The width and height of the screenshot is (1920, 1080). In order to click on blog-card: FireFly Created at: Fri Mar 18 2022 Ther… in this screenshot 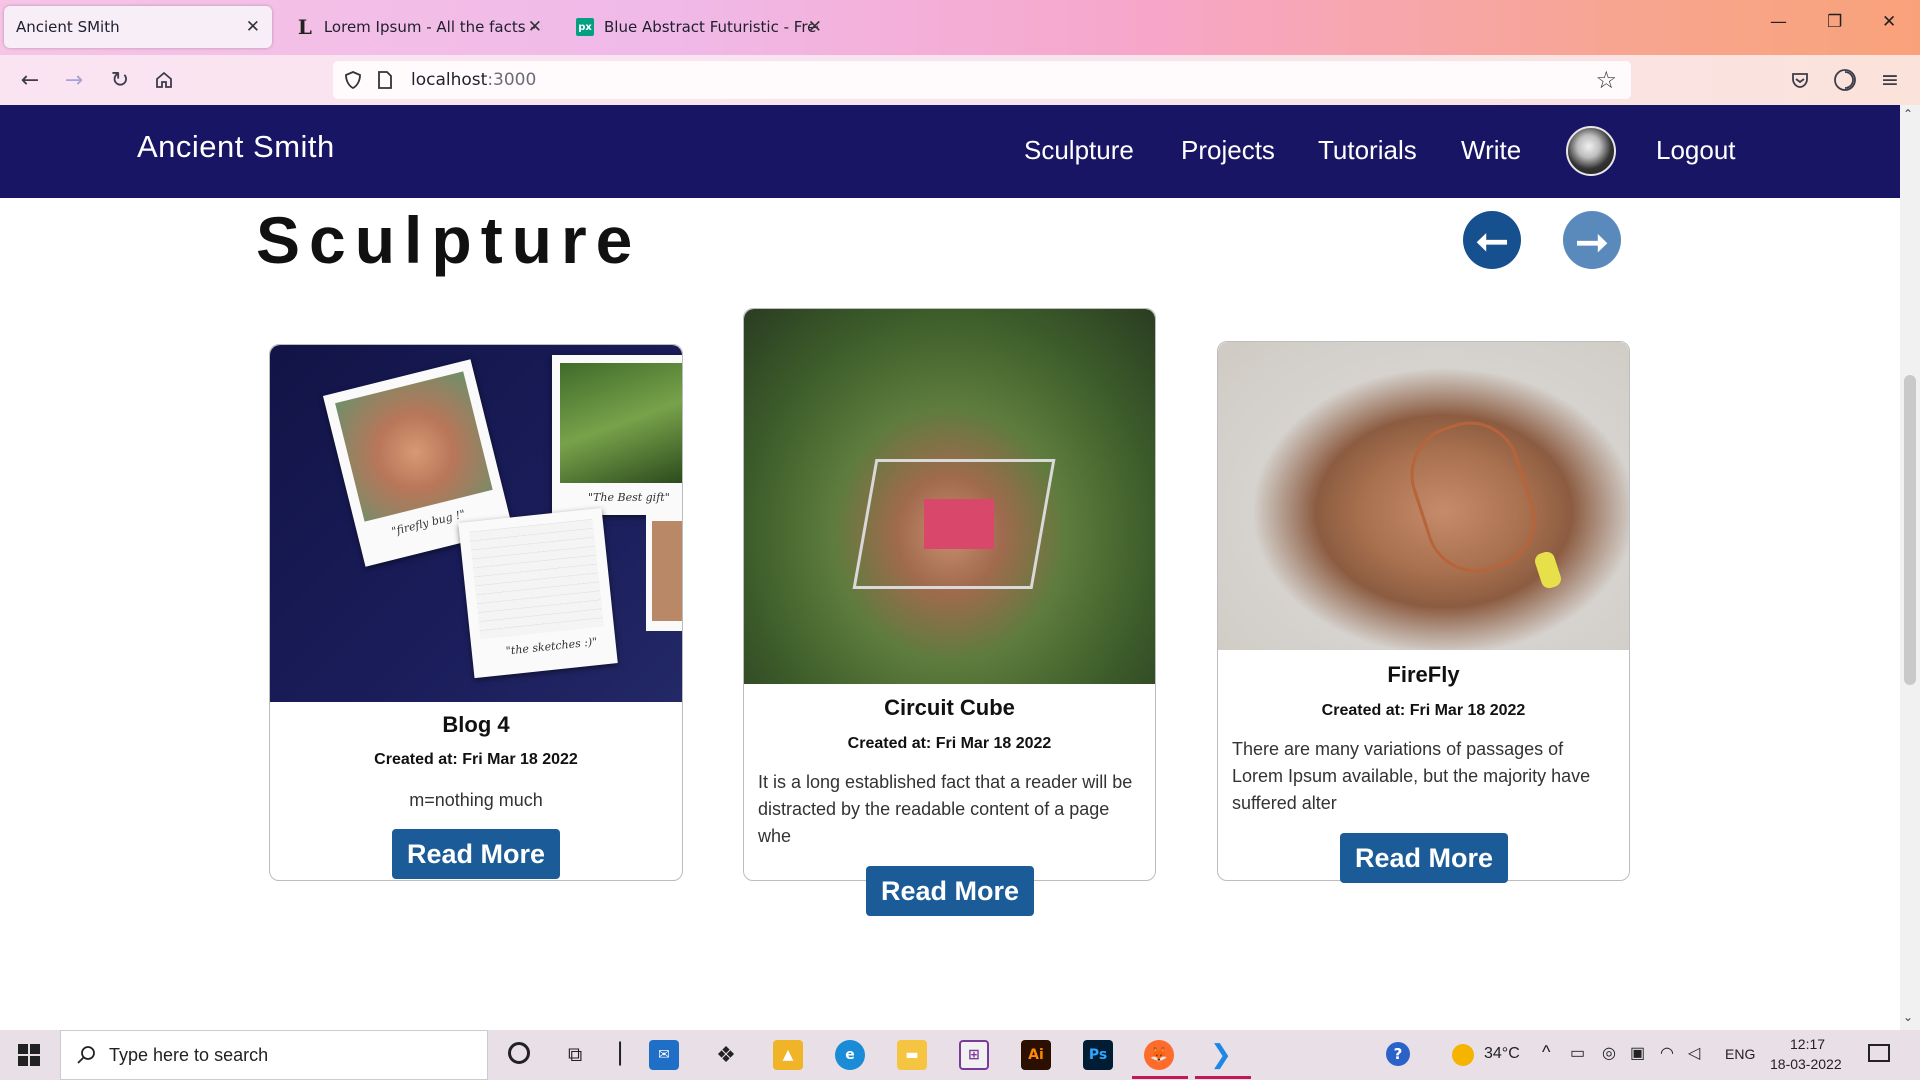, I will do `click(1423, 612)`.